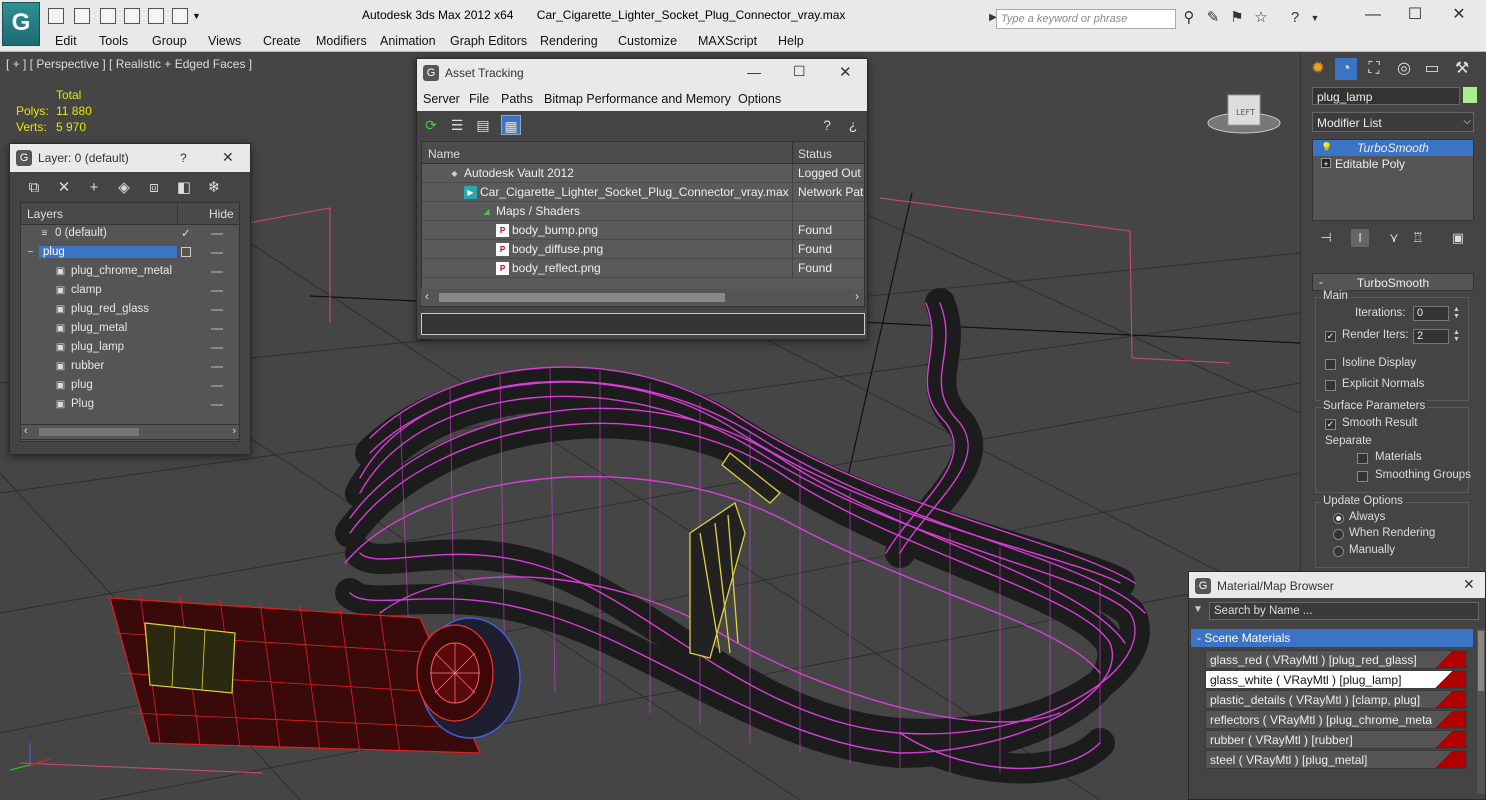 This screenshot has height=800, width=1486. I want to click on menu-views: Views, so click(224, 41).